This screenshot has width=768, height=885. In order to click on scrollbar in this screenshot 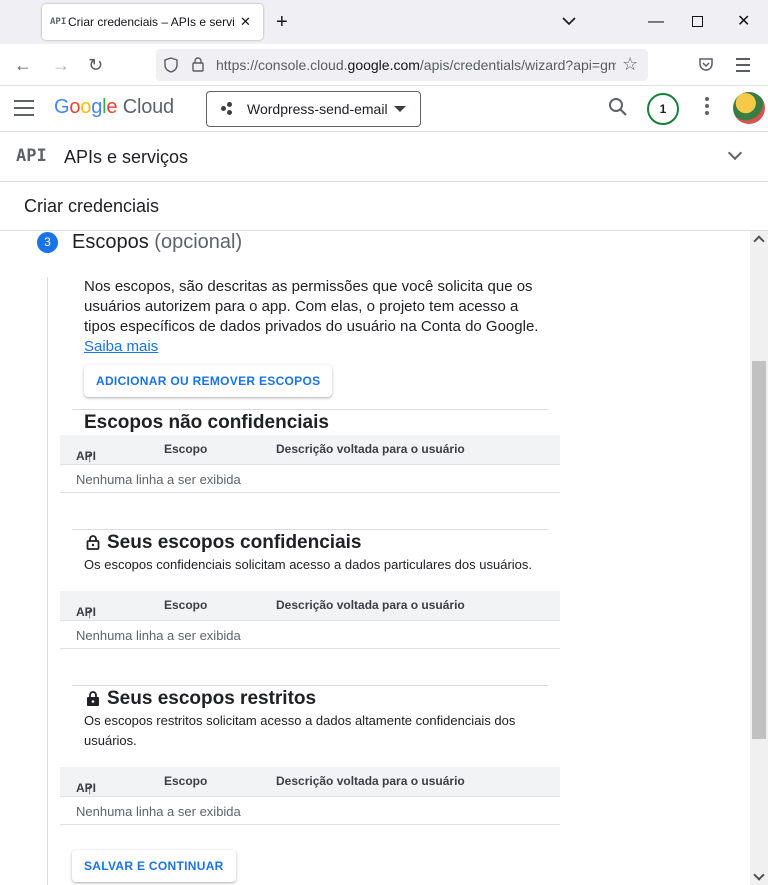, I will do `click(759, 558)`.